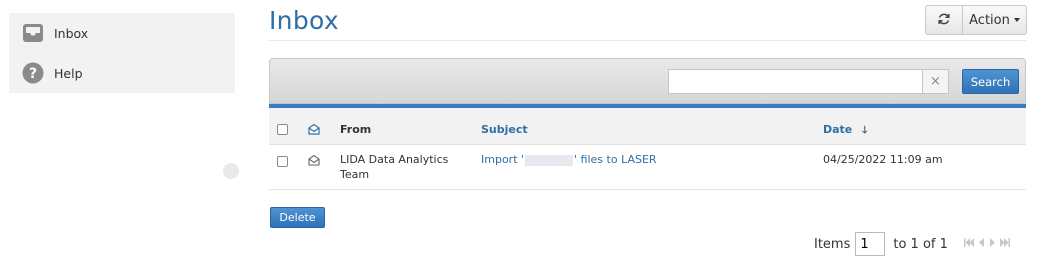  I want to click on subject-suffix: ' files to LASER, so click(615, 159).